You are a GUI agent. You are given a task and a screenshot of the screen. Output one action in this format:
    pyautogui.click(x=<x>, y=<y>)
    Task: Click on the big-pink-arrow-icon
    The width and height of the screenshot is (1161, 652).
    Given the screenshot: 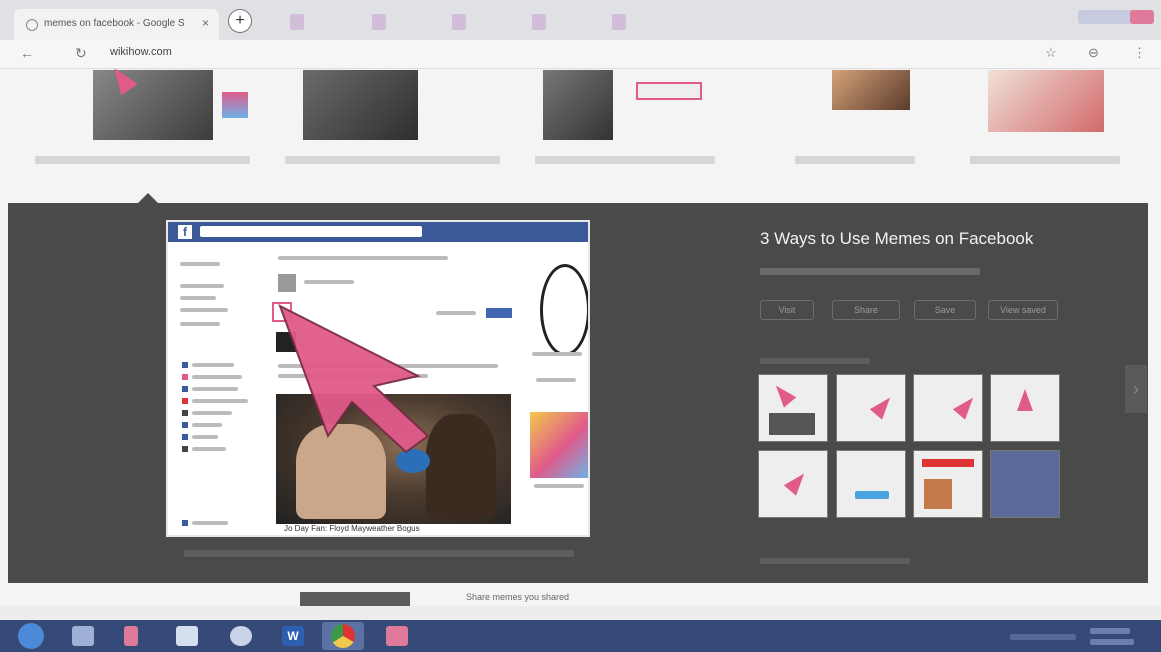 What is the action you would take?
    pyautogui.click(x=354, y=379)
    